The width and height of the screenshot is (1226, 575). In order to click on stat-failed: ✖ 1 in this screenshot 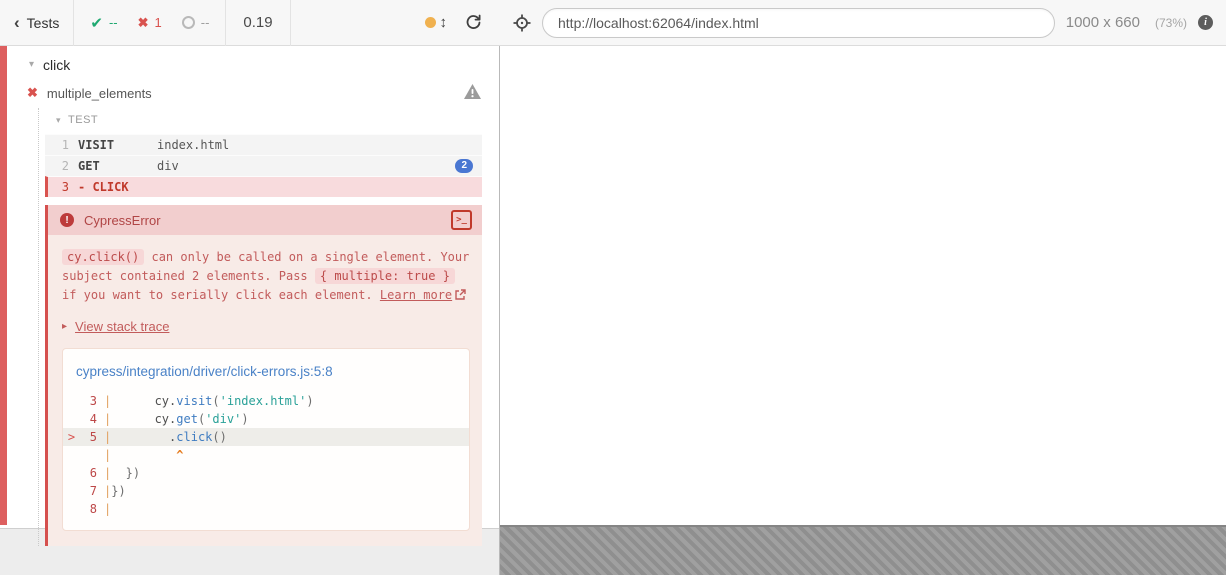, I will do `click(150, 23)`.